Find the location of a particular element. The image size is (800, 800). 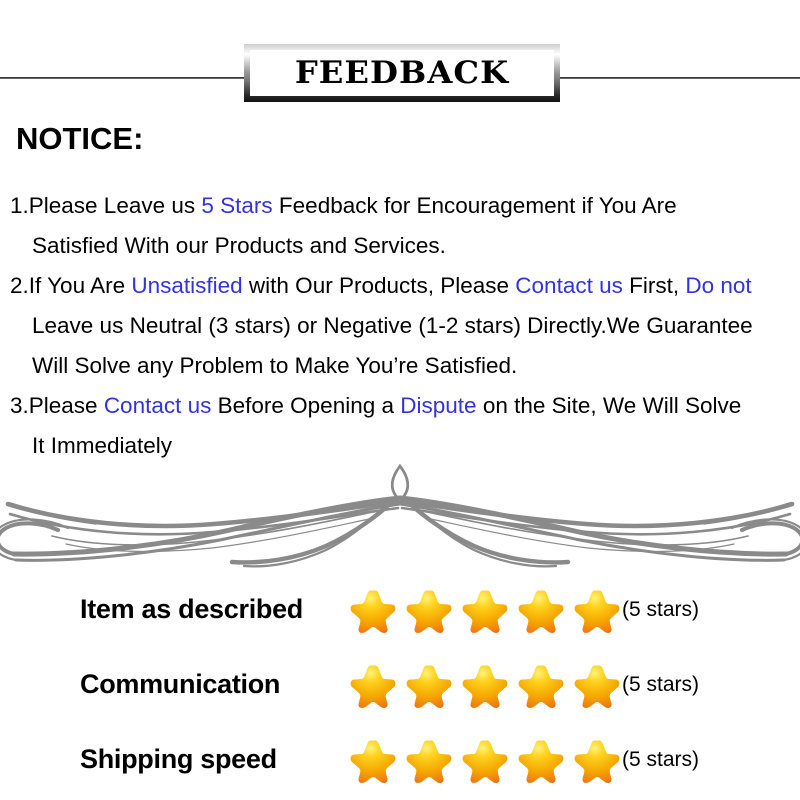

notice-text: on the Site, We Will Solve is located at coordinates (609, 405).